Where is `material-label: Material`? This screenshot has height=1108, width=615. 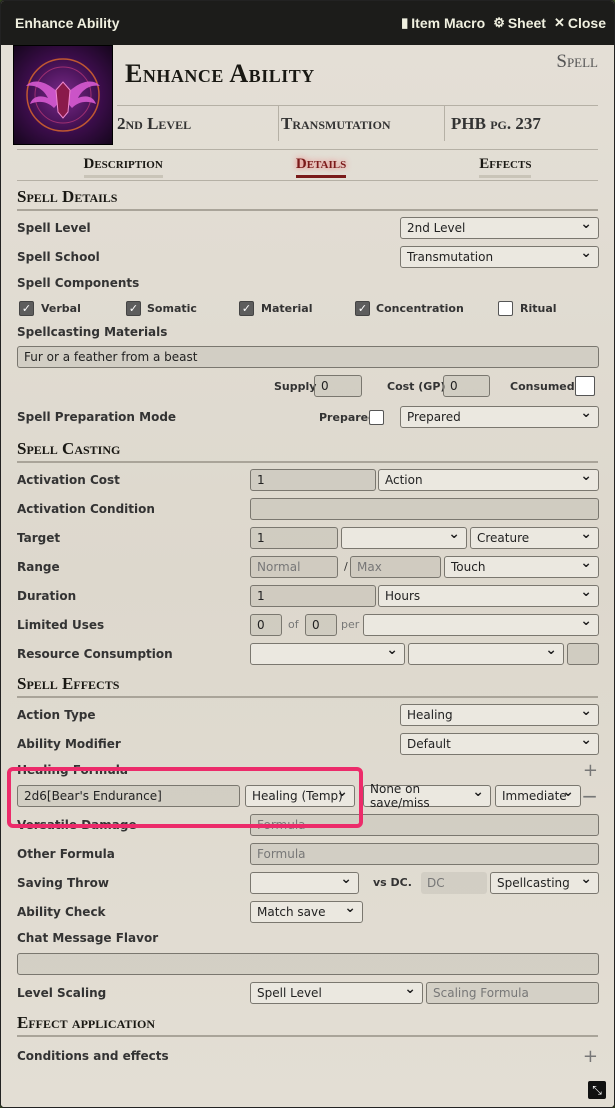 material-label: Material is located at coordinates (287, 308).